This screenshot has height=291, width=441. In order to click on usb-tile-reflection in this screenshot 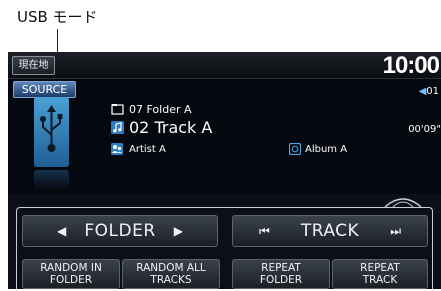, I will do `click(51, 180)`.